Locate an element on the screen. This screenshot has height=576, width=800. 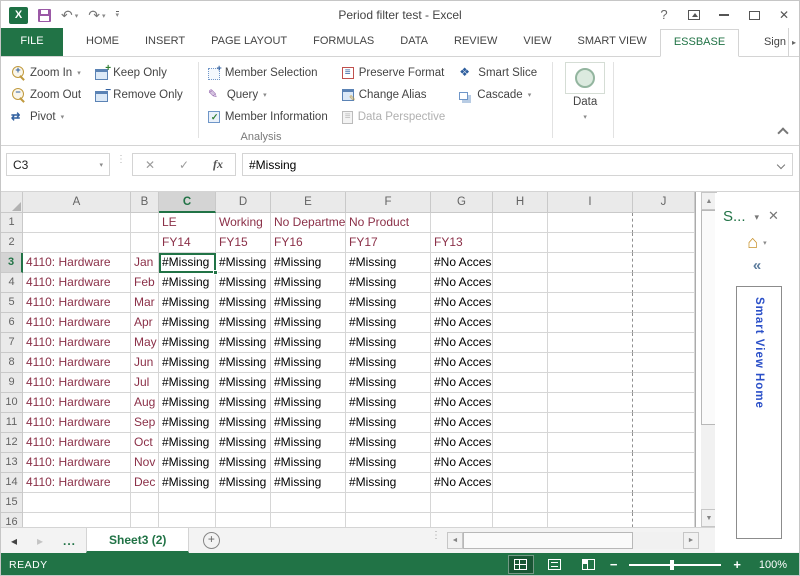
smart-view-home-tab: Smart View Home is located at coordinates (759, 412).